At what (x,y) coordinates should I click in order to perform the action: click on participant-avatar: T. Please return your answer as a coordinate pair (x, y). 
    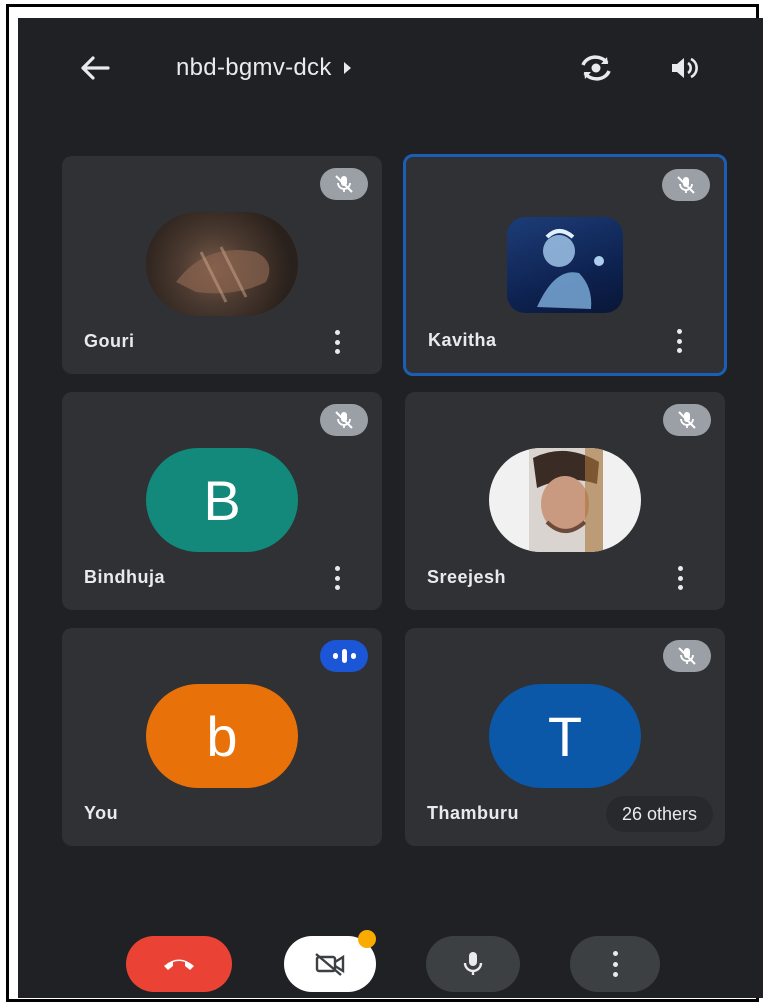
    Looking at the image, I should click on (565, 736).